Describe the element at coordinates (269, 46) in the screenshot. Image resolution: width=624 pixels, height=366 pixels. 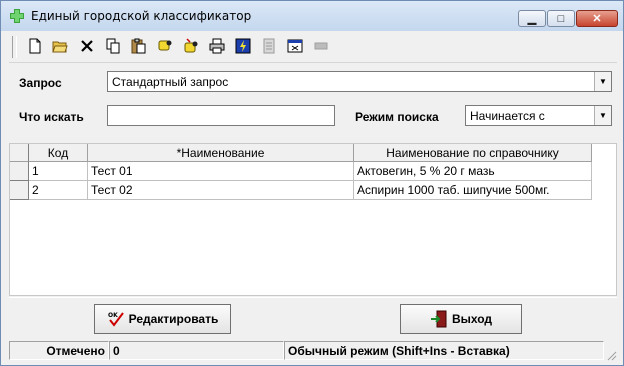
I see `disabled-report-icon` at that location.